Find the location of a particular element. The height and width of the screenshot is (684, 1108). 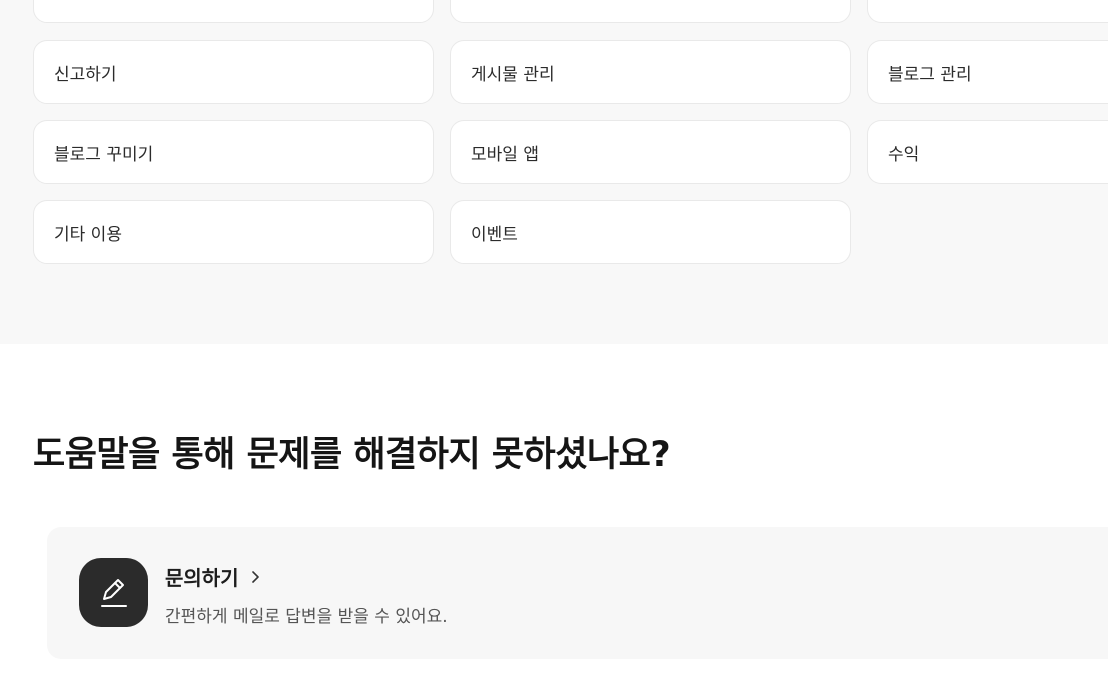

category-label: 신고하기 is located at coordinates (85, 74).